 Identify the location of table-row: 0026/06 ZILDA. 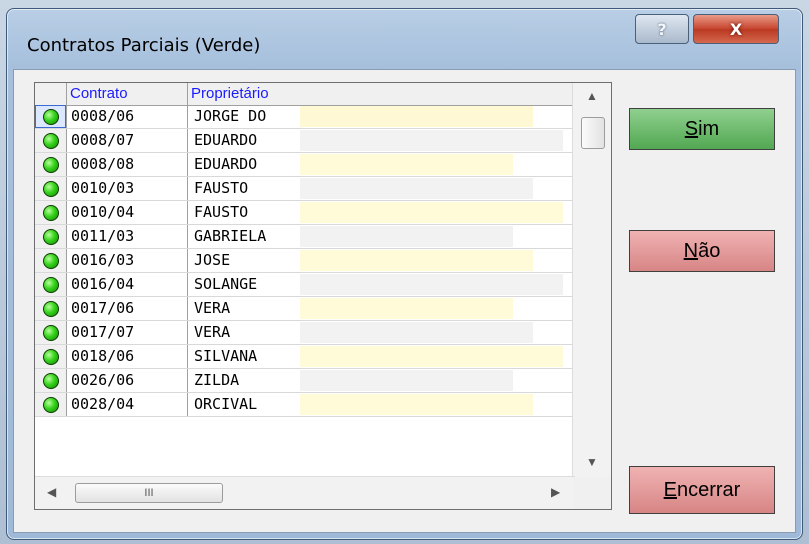
(304, 381).